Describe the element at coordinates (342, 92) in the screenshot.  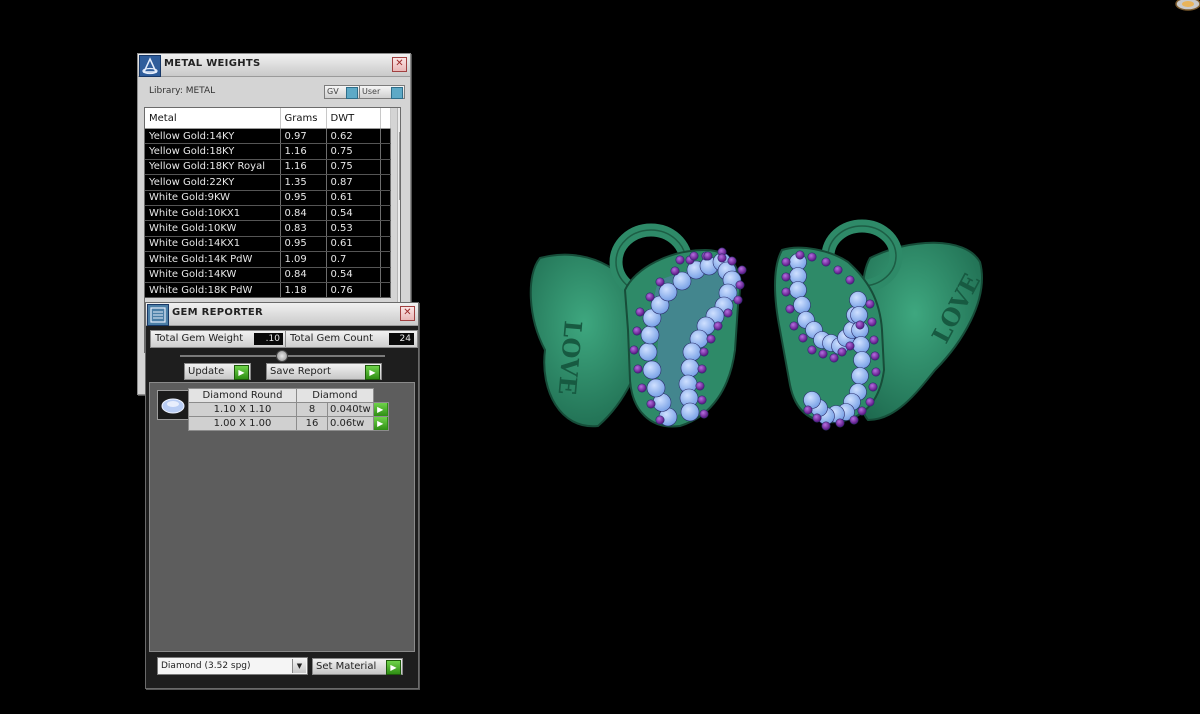
I see `gv-toggle: GV` at that location.